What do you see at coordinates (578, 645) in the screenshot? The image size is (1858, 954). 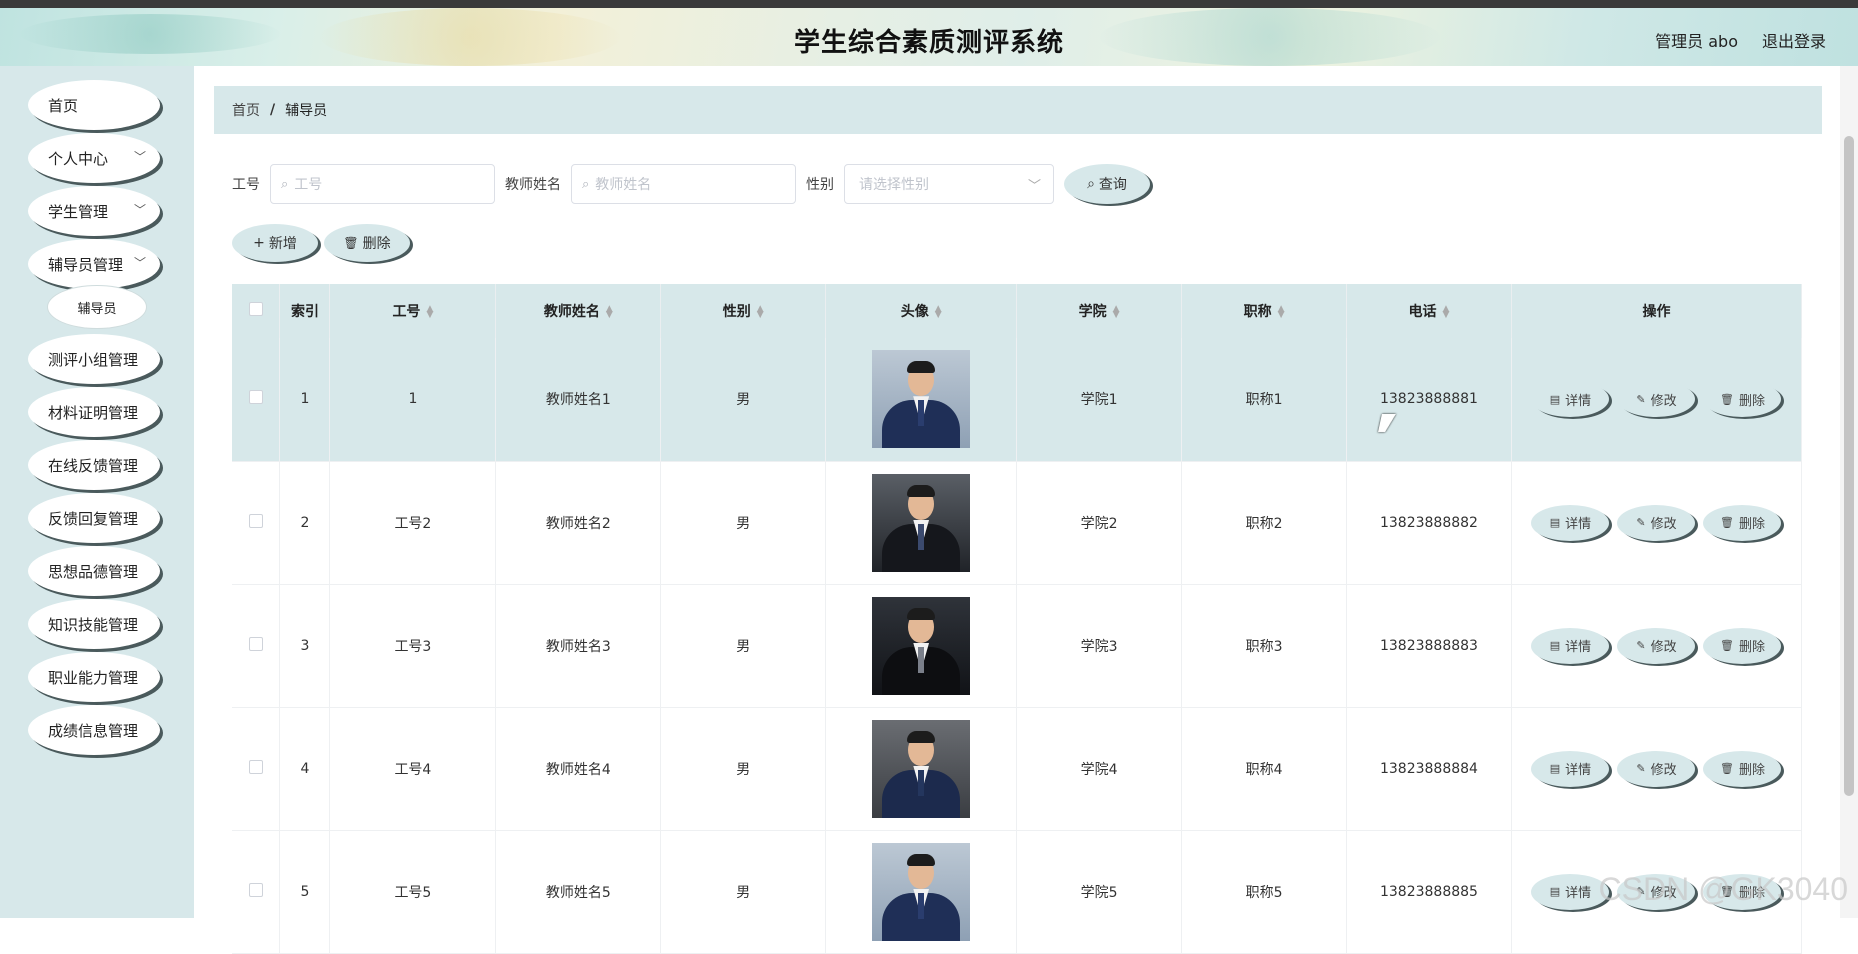 I see `cell-teacher-name: 教师姓名3` at bounding box center [578, 645].